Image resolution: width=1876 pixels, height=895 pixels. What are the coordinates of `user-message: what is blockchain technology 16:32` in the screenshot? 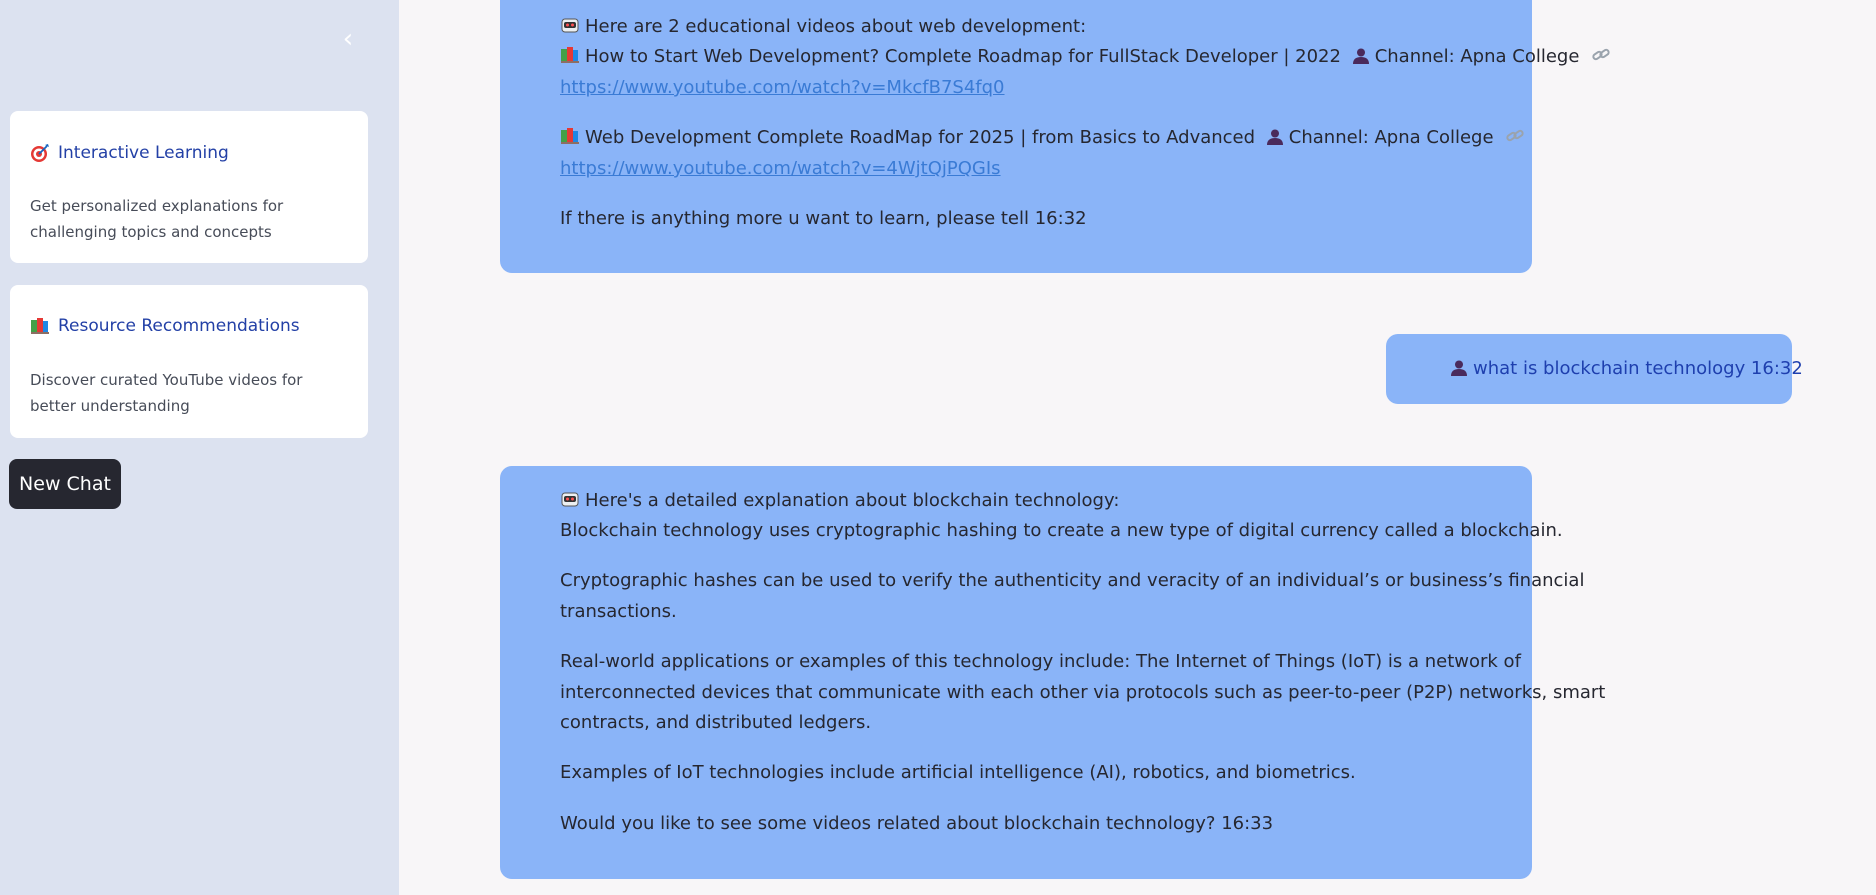 It's located at (1594, 369).